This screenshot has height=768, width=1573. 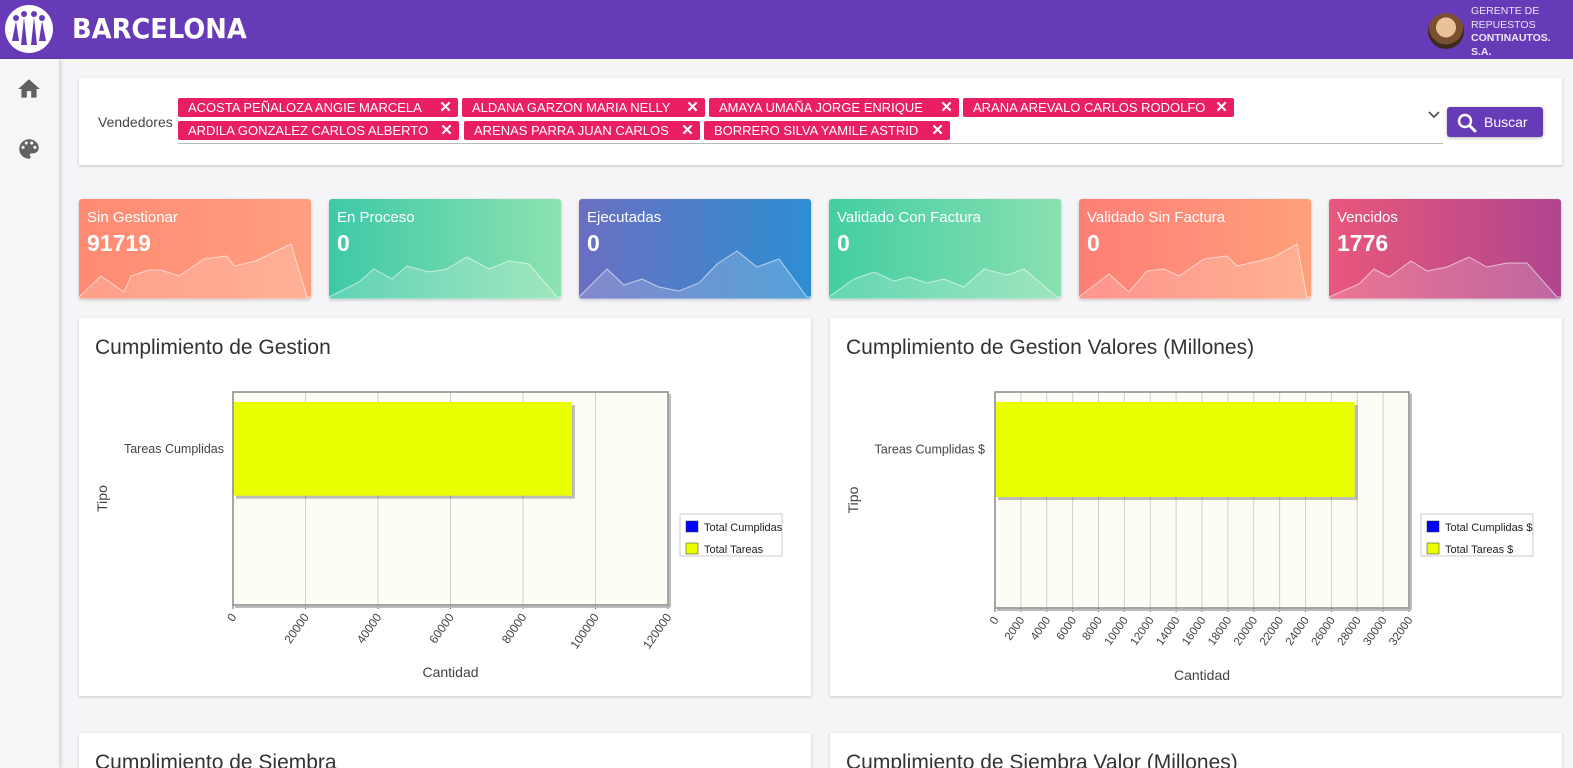 I want to click on stat-label: En Proceso, so click(x=376, y=217).